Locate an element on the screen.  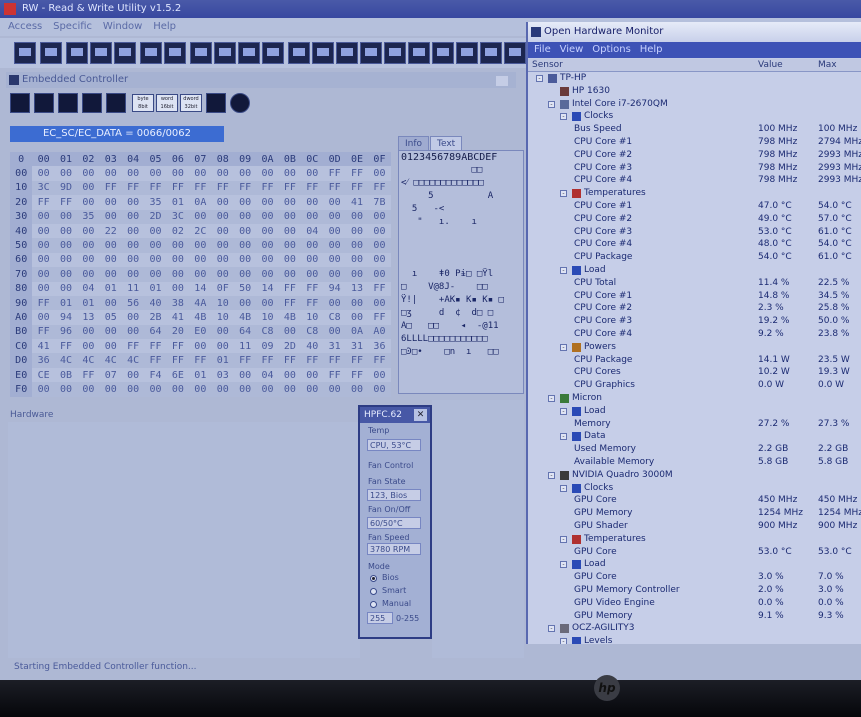
hex-cell: 36 is located at coordinates (43, 360).